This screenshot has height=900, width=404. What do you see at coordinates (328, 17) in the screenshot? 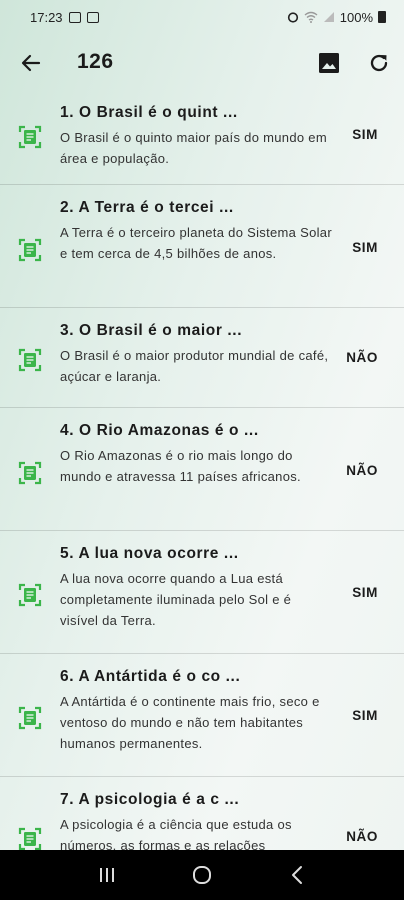
I see `signal-icon` at bounding box center [328, 17].